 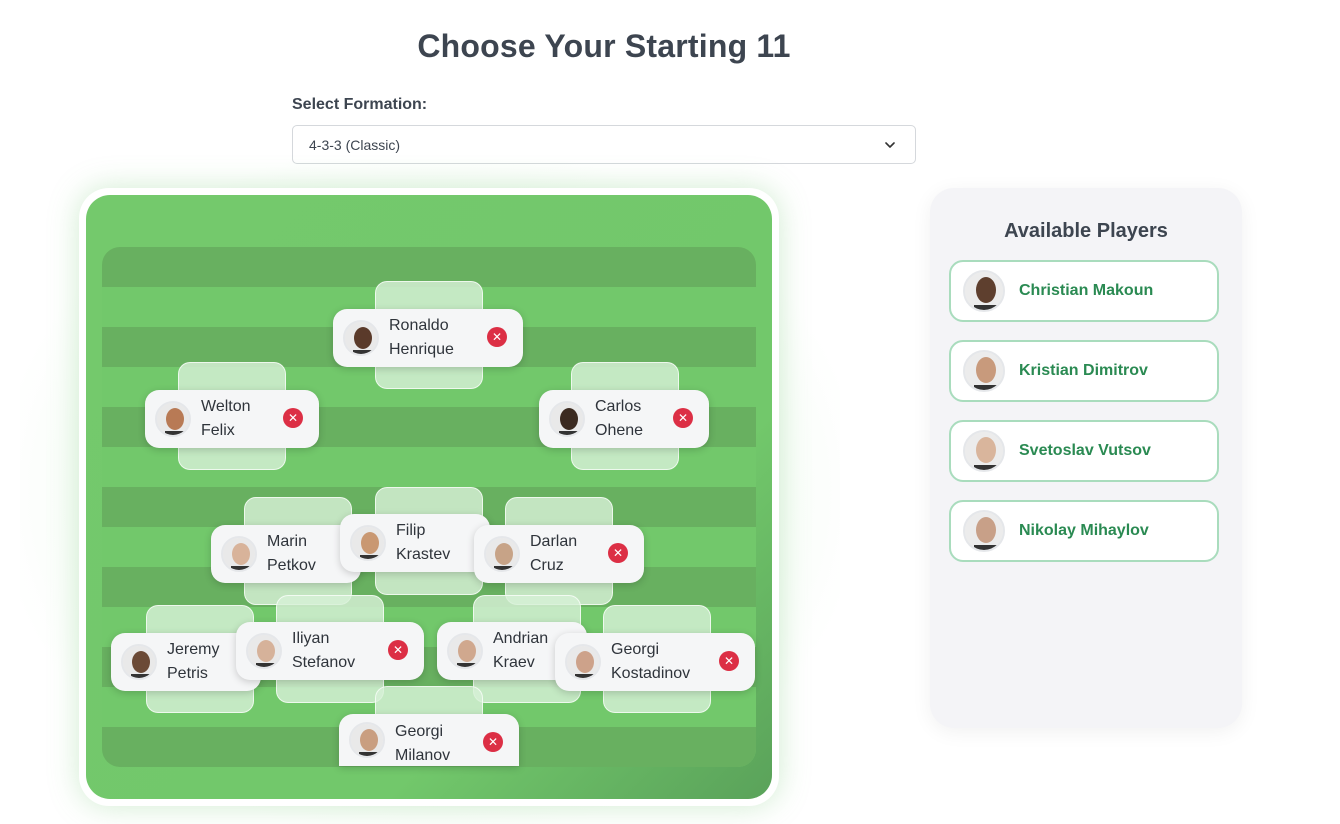 What do you see at coordinates (441, 543) in the screenshot?
I see `player-name: Filip Krastev` at bounding box center [441, 543].